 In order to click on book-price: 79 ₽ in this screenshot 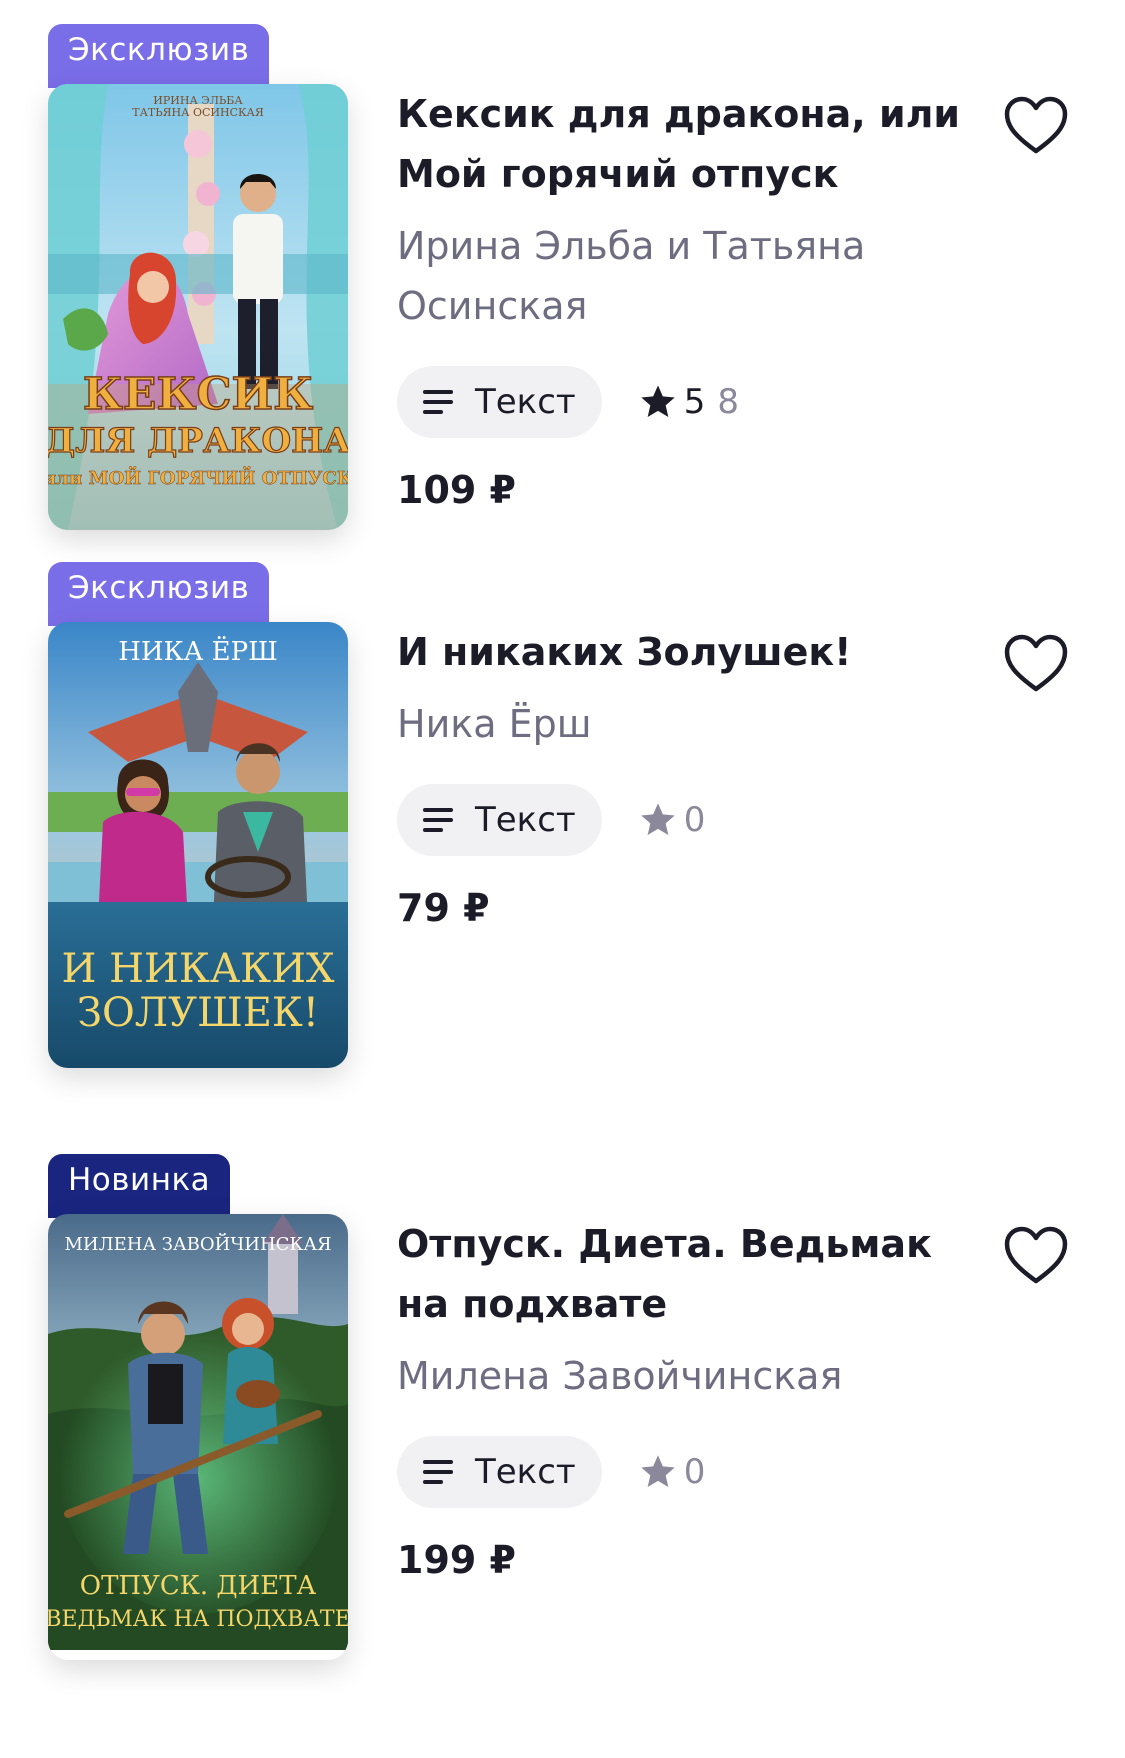, I will do `click(443, 908)`.